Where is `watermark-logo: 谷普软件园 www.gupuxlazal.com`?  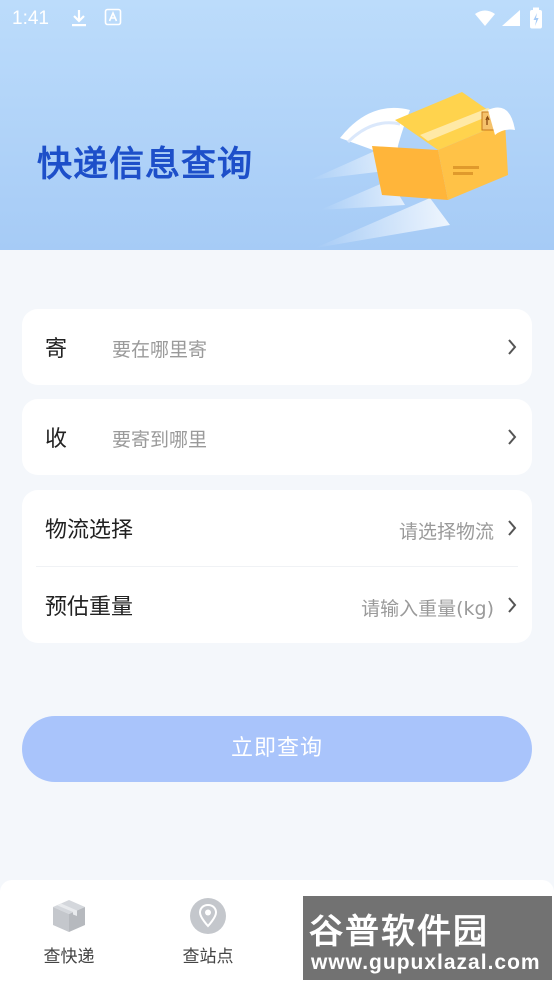
watermark-logo: 谷普软件园 www.gupuxlazal.com is located at coordinates (427, 938).